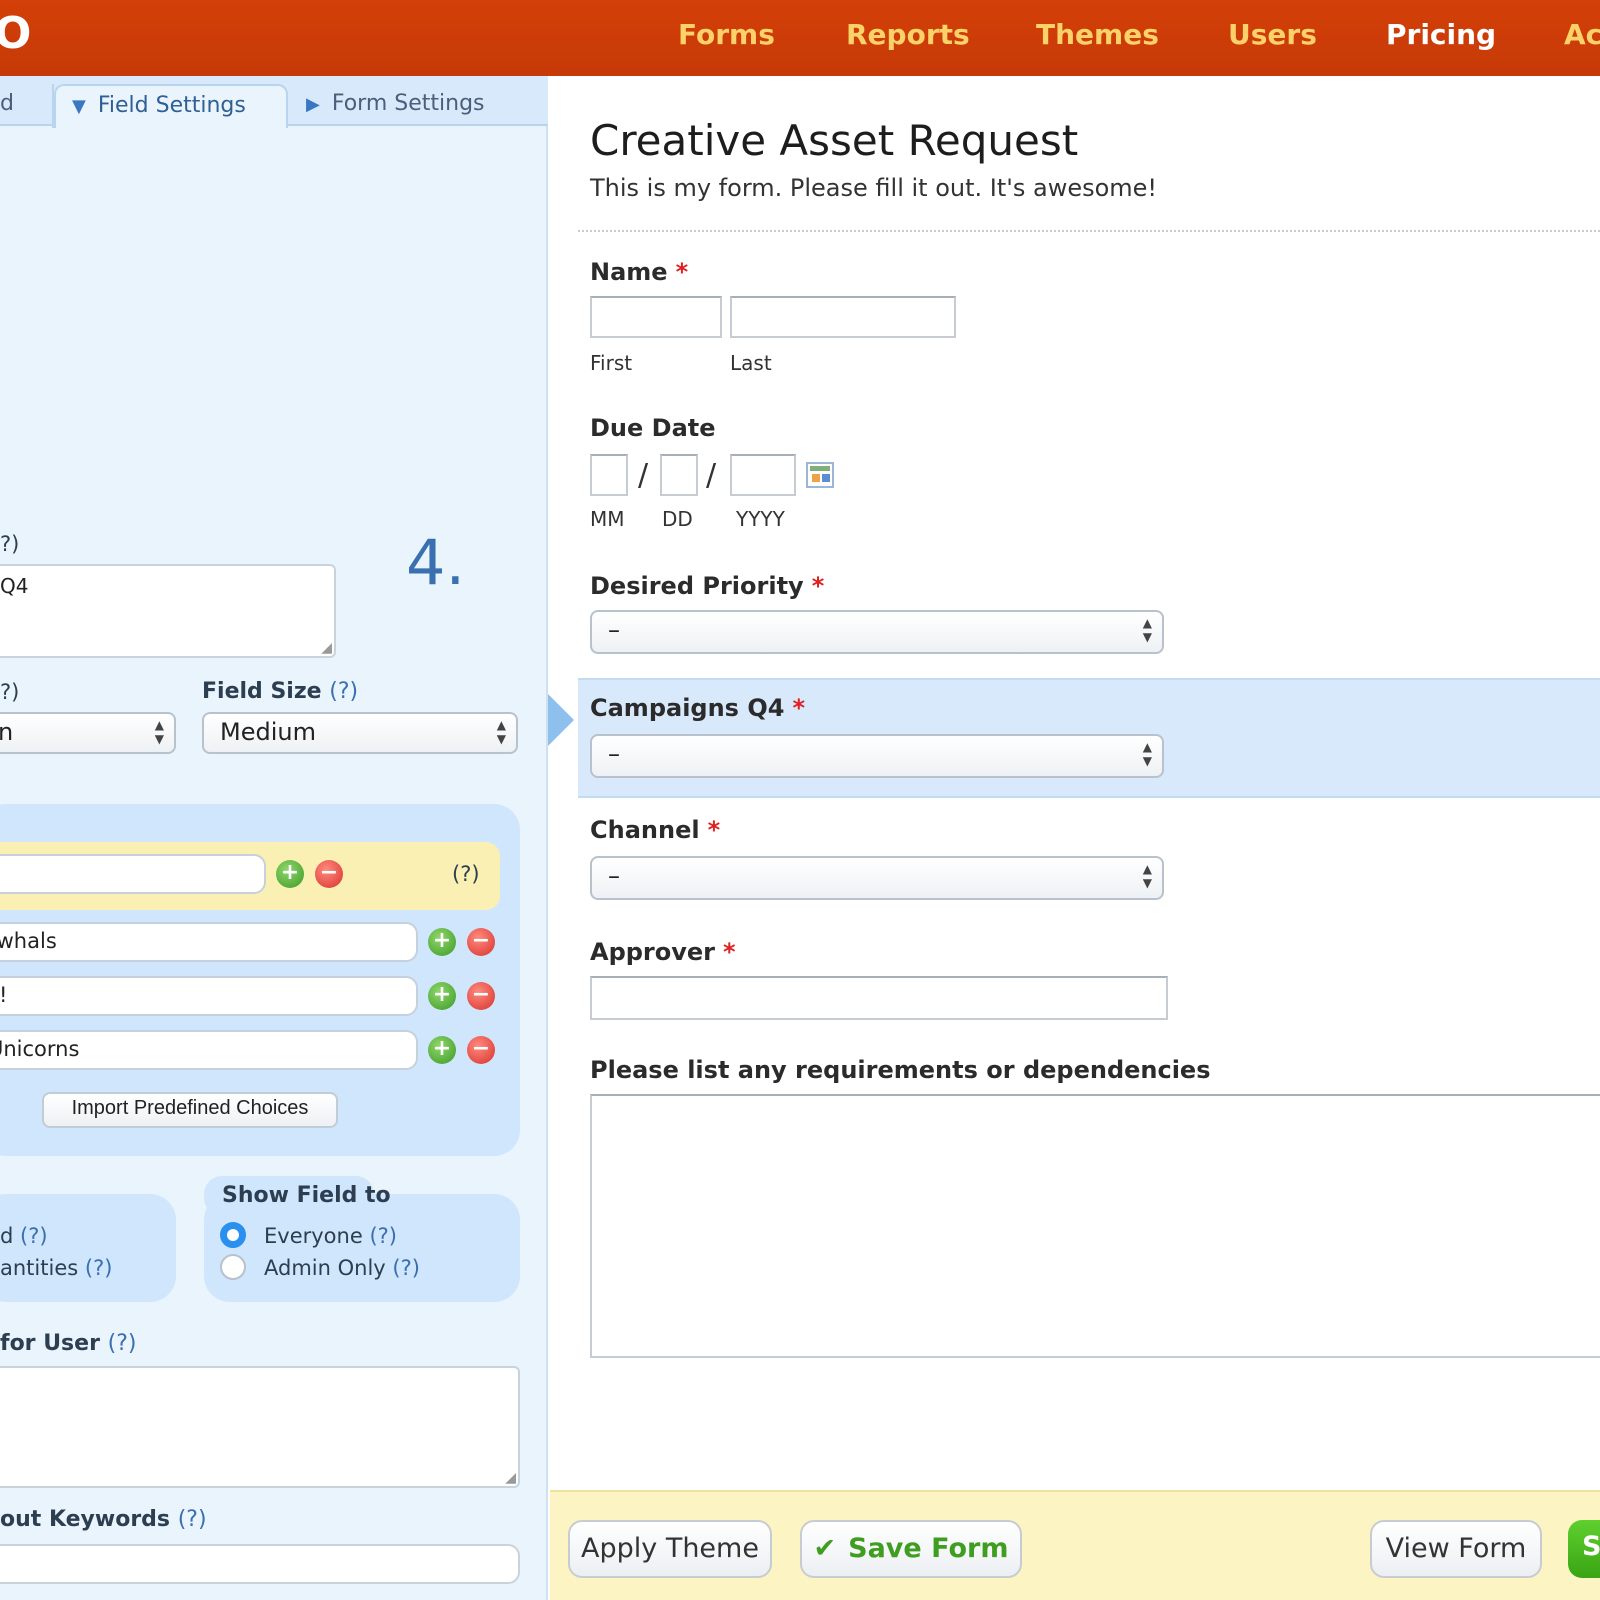 The image size is (1600, 1600). I want to click on import-predefined-choices-button: Import Predefined Choices, so click(190, 1110).